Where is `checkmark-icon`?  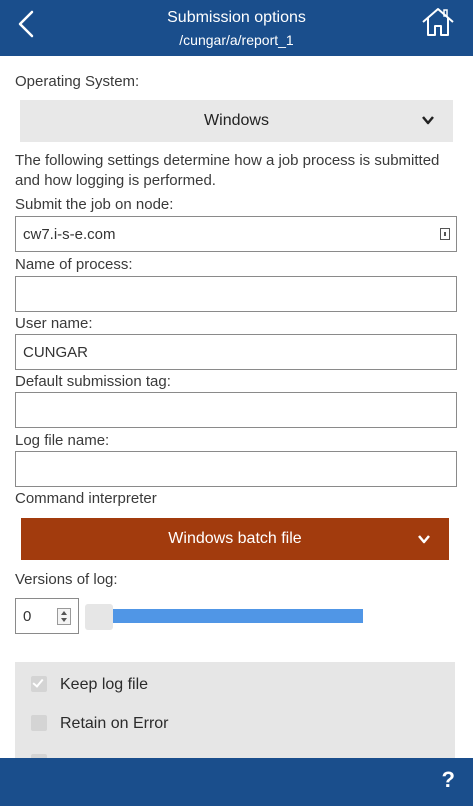
checkmark-icon is located at coordinates (38, 682).